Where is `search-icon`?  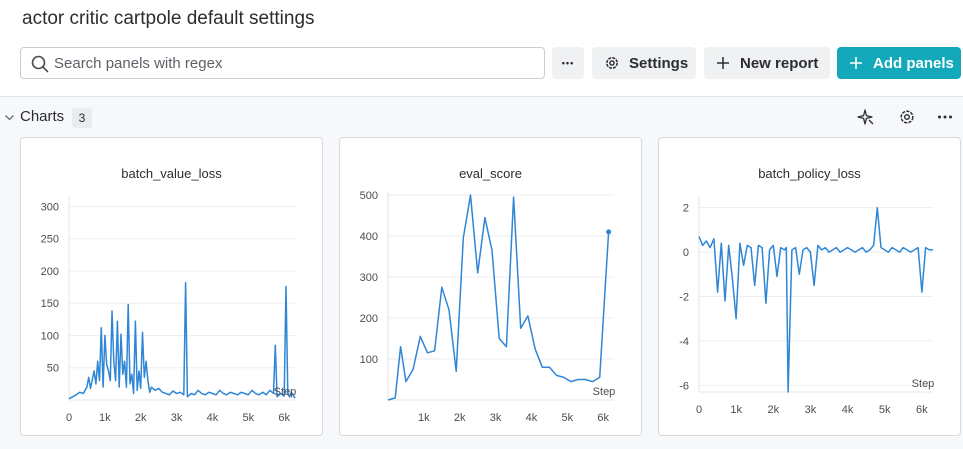 search-icon is located at coordinates (40, 64).